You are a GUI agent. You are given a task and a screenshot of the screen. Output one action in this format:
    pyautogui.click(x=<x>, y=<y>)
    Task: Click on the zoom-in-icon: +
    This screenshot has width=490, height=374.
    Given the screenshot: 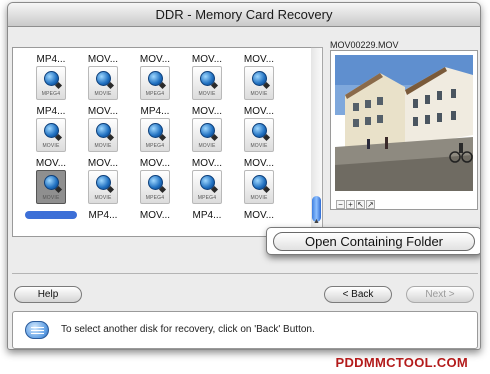 What is the action you would take?
    pyautogui.click(x=350, y=204)
    